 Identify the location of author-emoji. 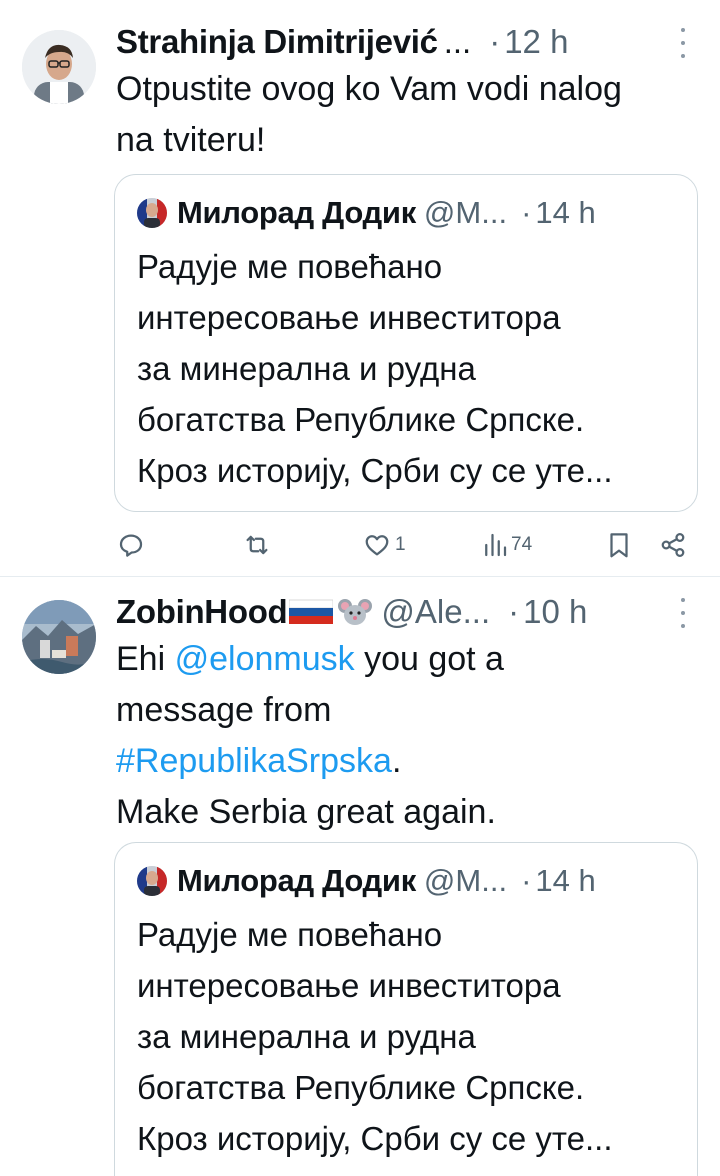
(331, 612).